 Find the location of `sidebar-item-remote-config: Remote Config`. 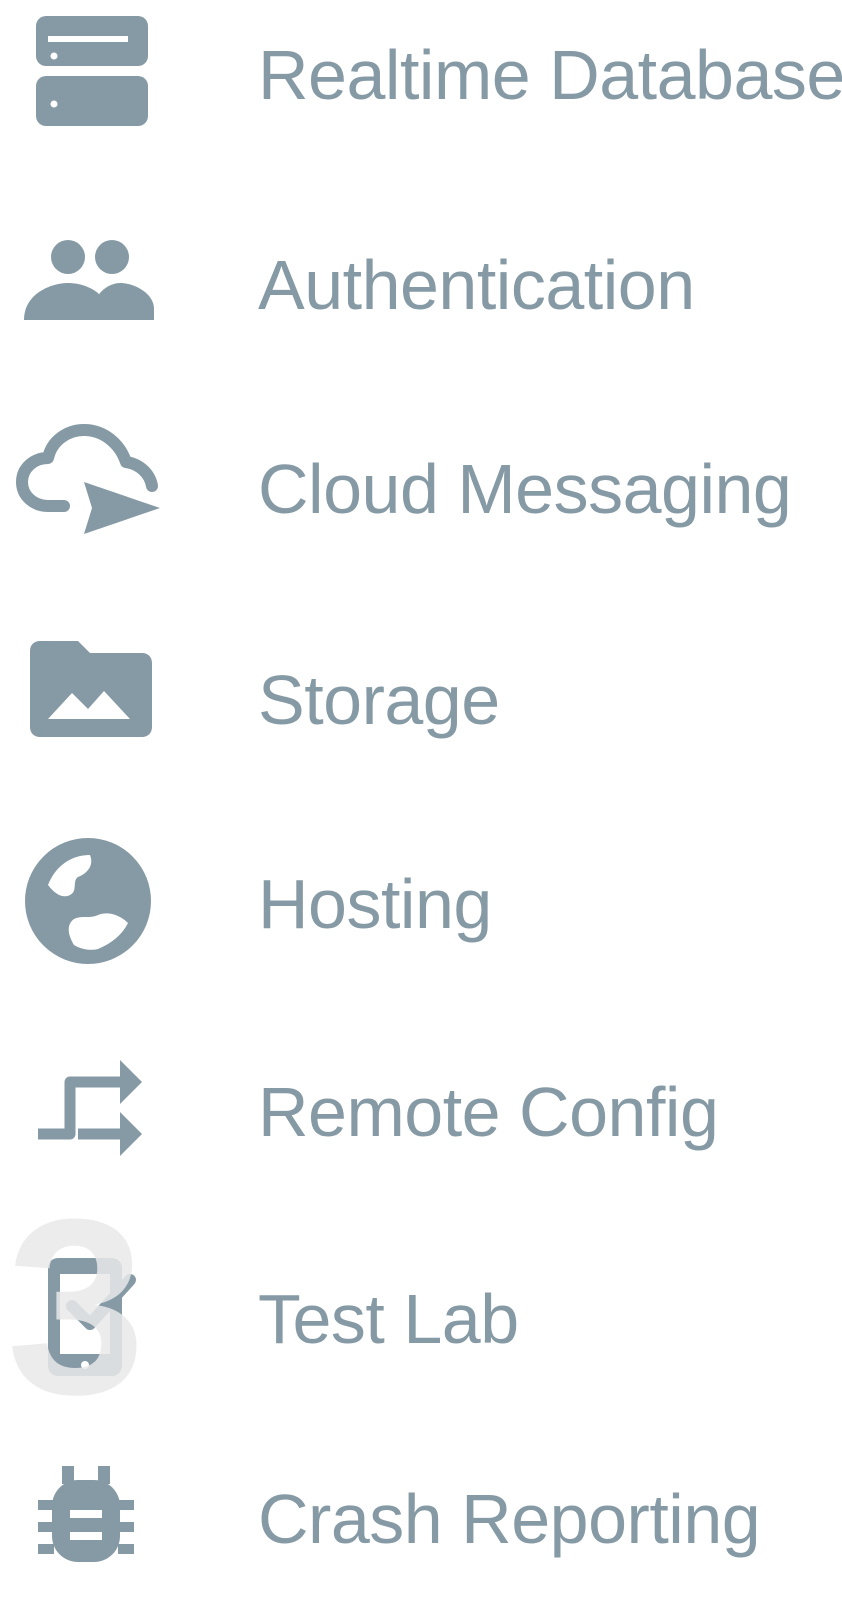

sidebar-item-remote-config: Remote Config is located at coordinates (421, 1115).